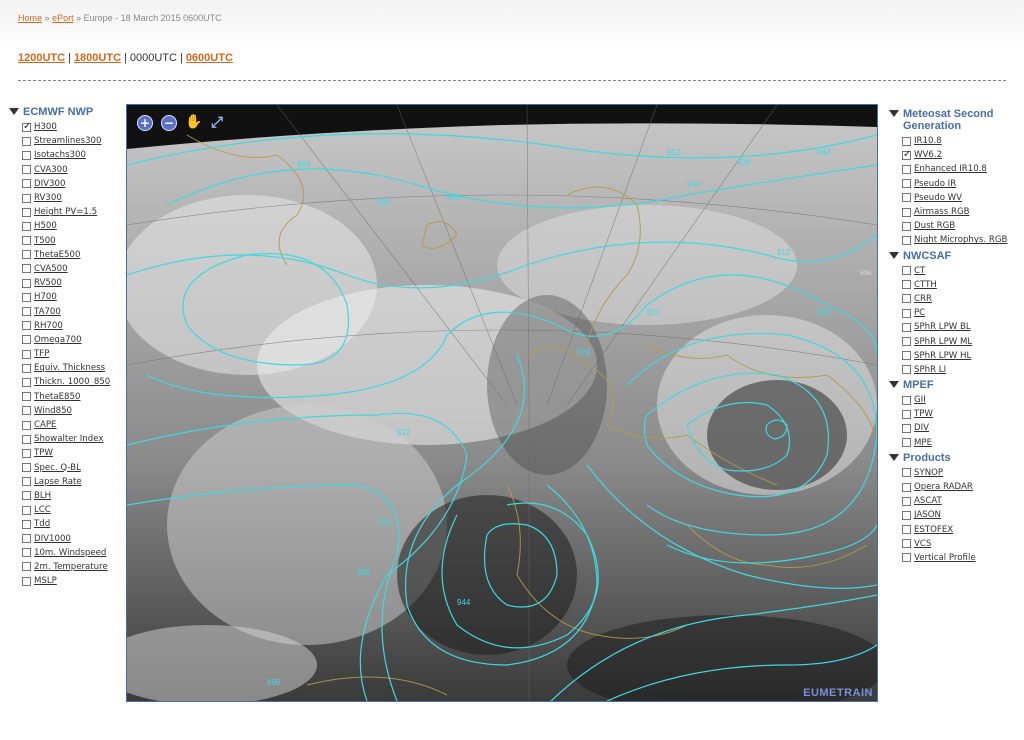 This screenshot has width=1024, height=740. Describe the element at coordinates (954, 370) in the screenshot. I see `layer-item: SPhR LI` at that location.